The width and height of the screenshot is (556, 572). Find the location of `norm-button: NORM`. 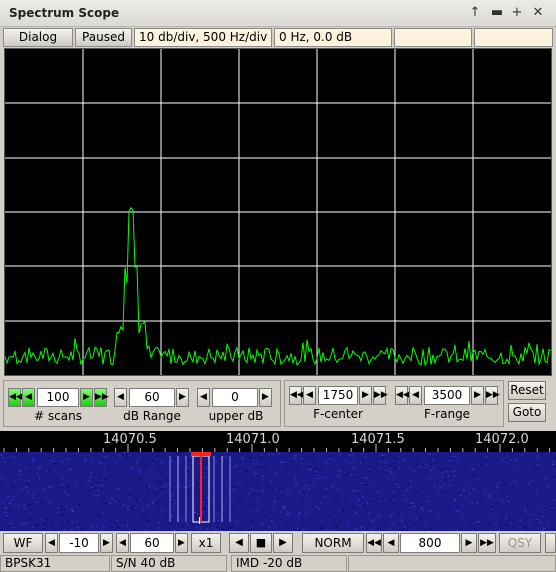

norm-button: NORM is located at coordinates (333, 543).